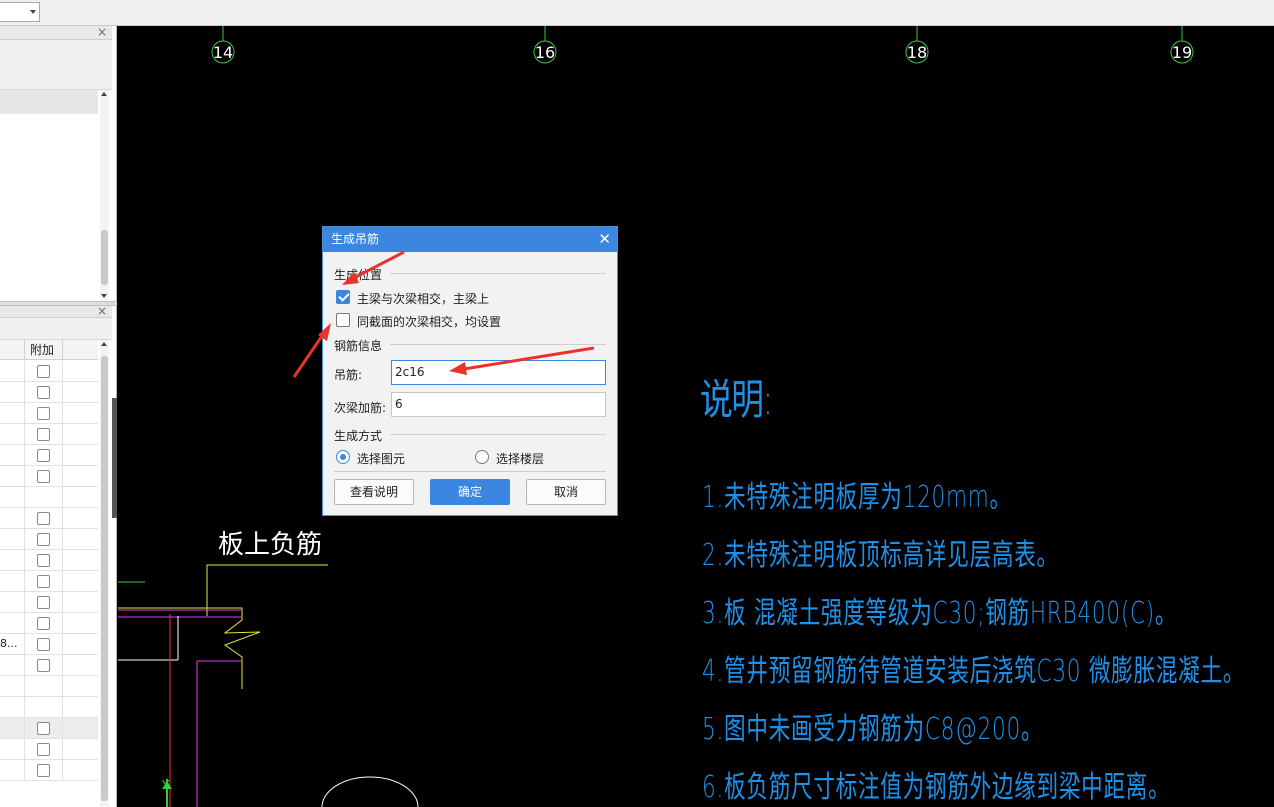 This screenshot has width=1274, height=807. I want to click on lower-panel-scrollbar, so click(104, 573).